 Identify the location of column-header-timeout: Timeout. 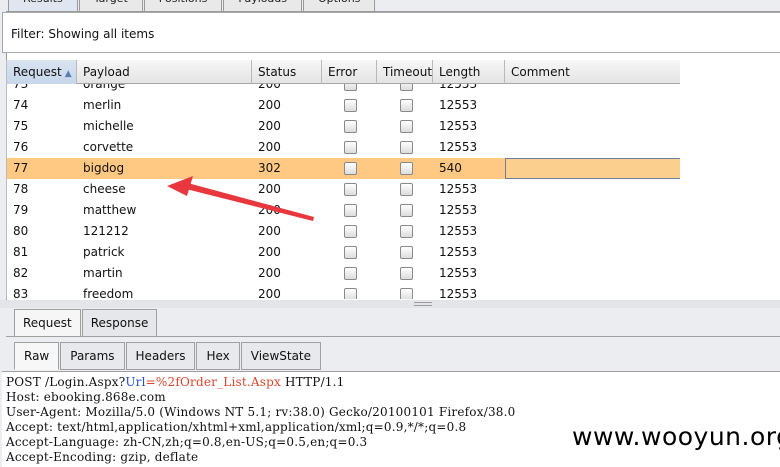
(405, 72).